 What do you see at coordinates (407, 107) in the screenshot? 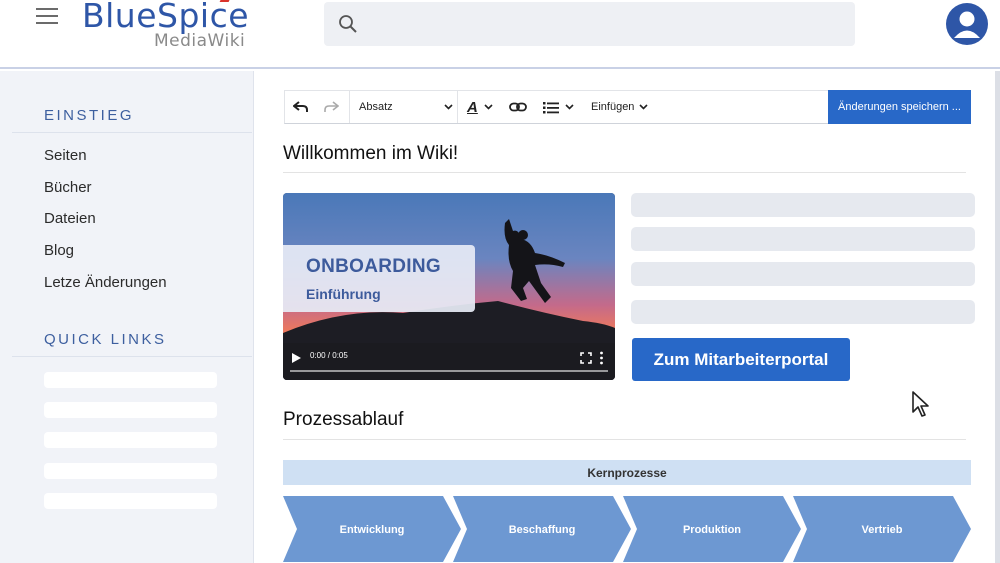
I see `format-dropdown: Absatz` at bounding box center [407, 107].